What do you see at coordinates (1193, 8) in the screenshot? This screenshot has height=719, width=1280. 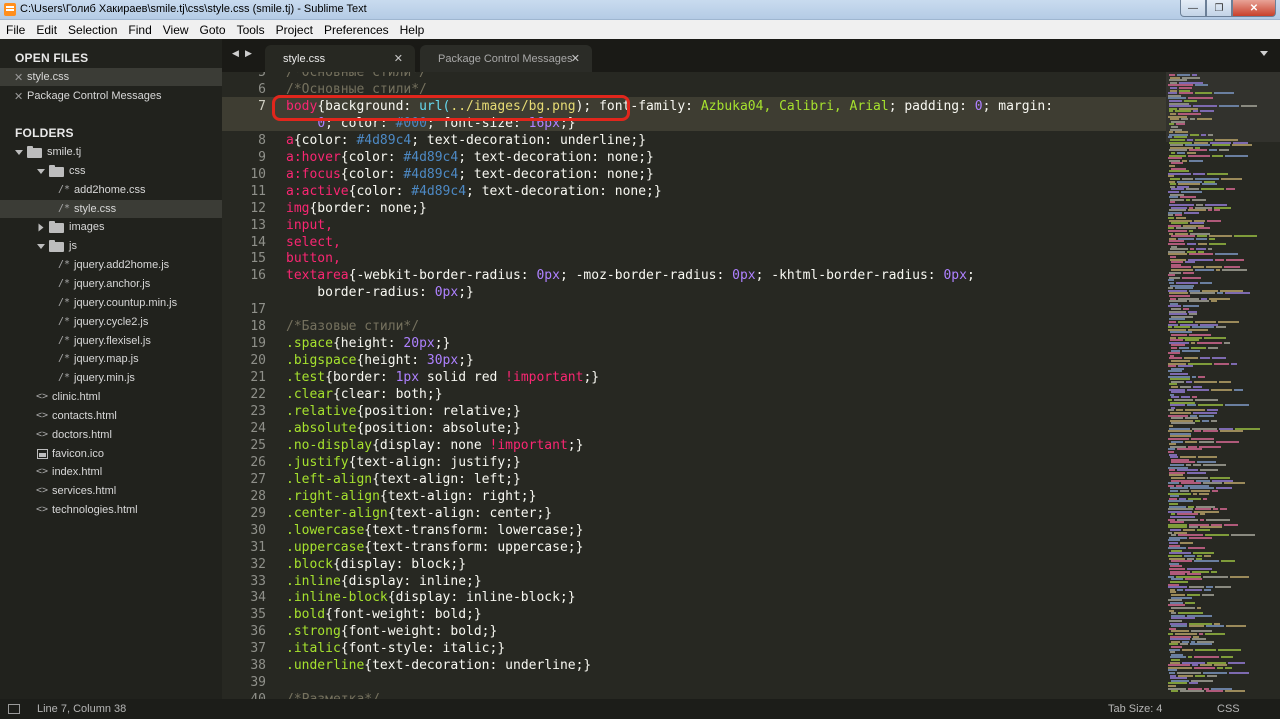 I see `minimize-button: —` at bounding box center [1193, 8].